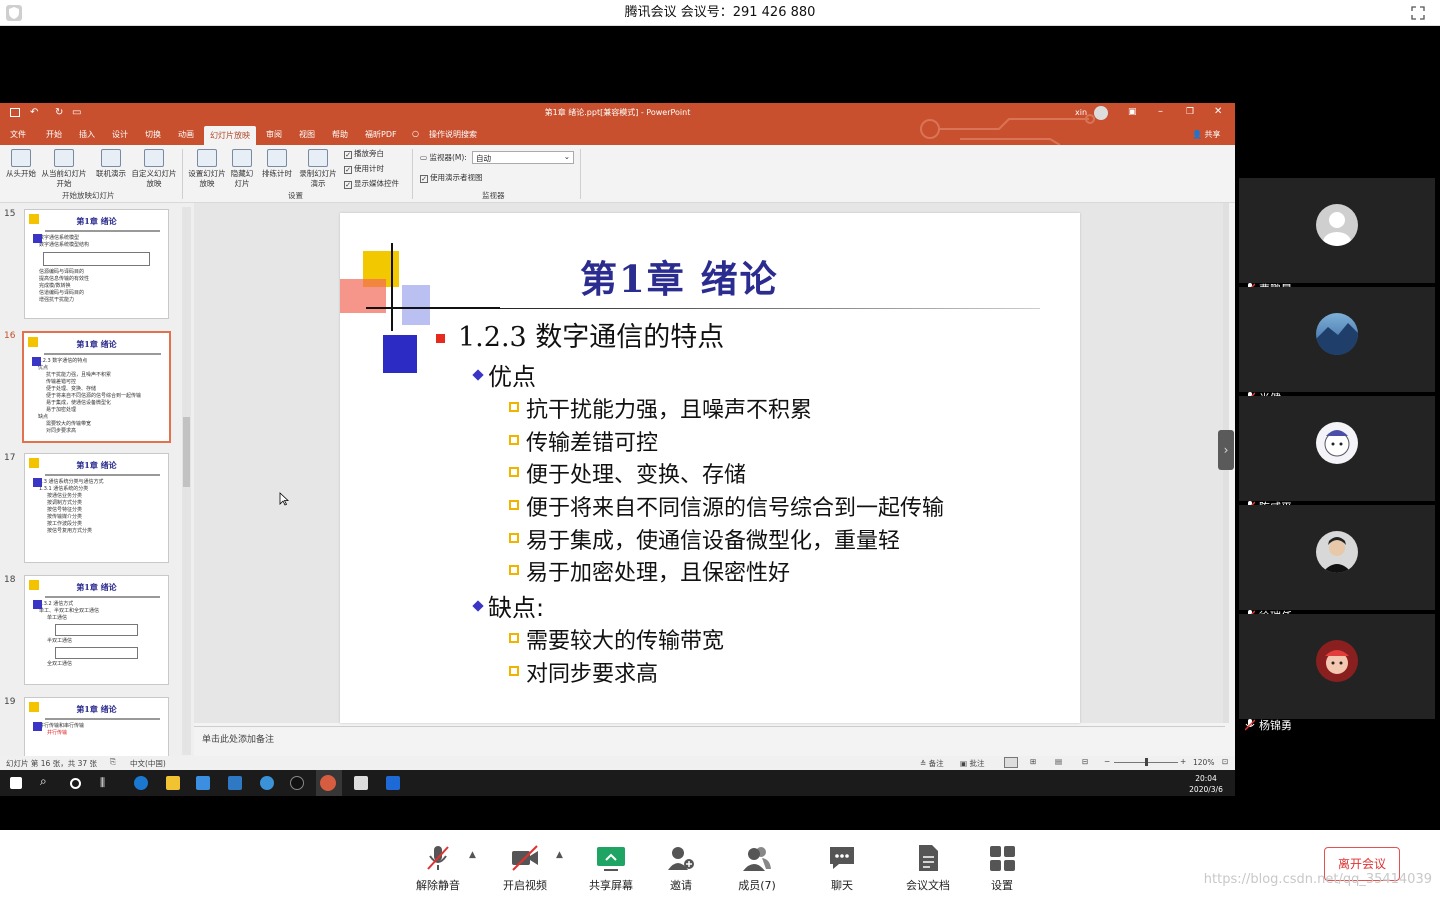  Describe the element at coordinates (1226, 450) in the screenshot. I see `collapse-sidebar-button: ›` at that location.